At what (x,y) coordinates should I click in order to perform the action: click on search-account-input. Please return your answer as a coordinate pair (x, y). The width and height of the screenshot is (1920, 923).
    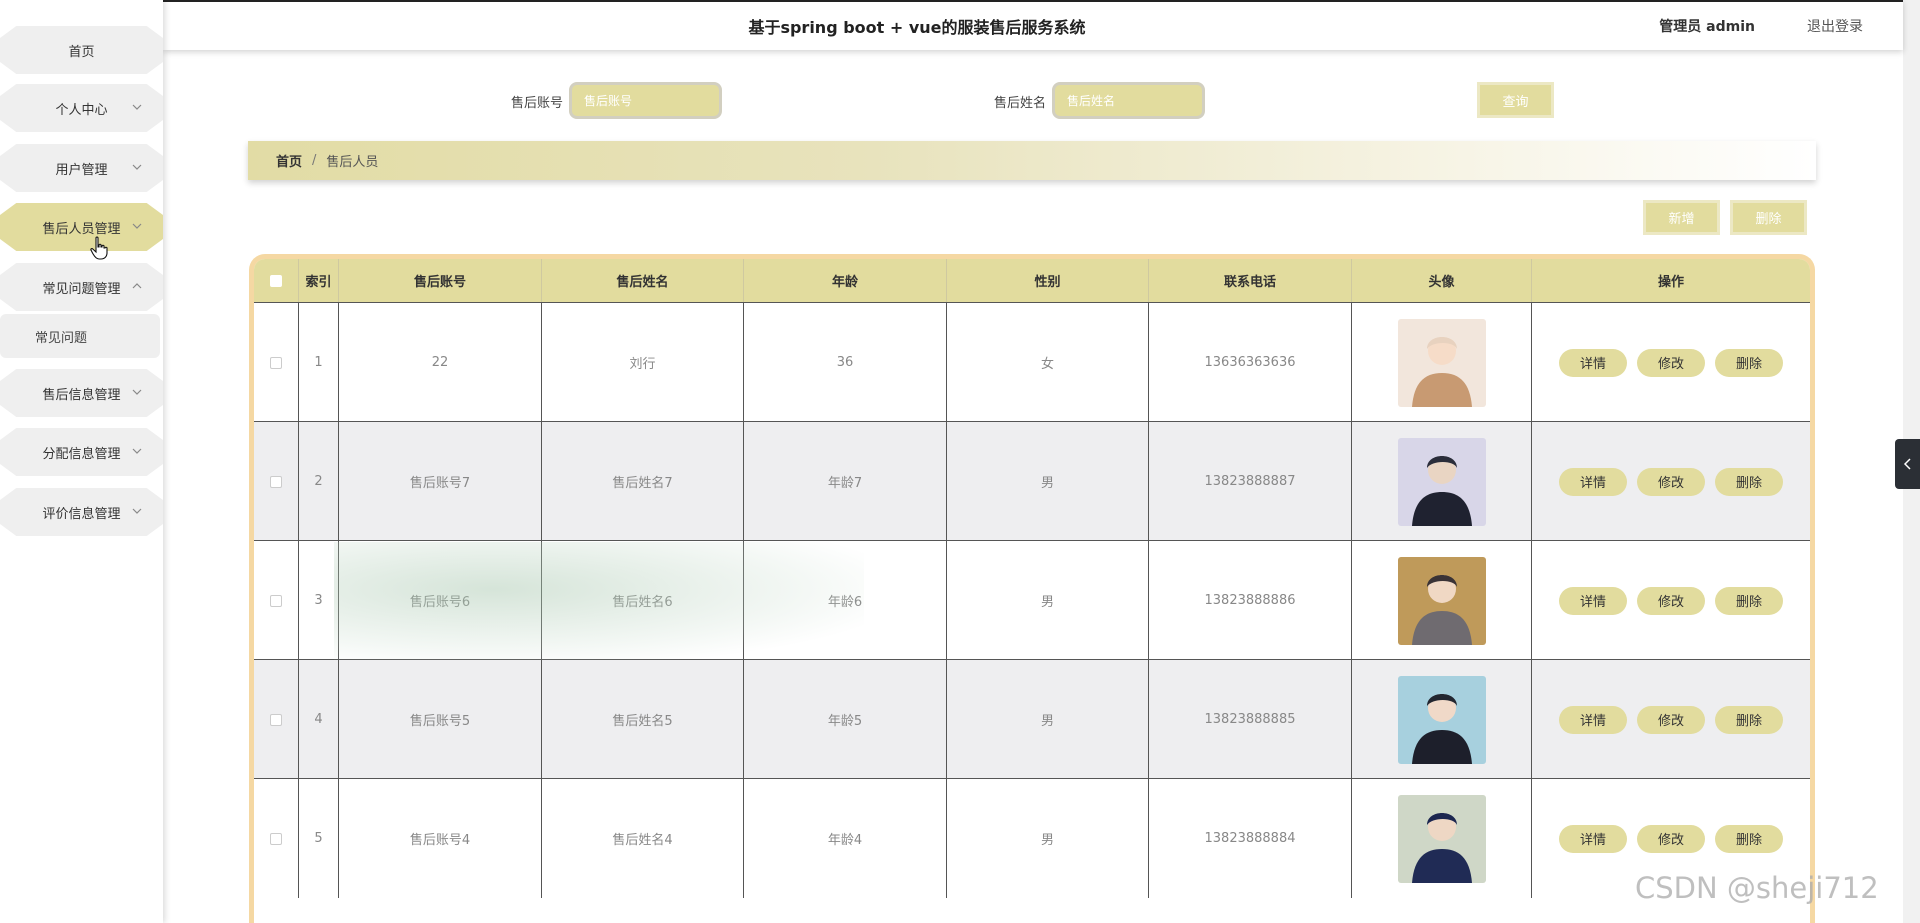
    Looking at the image, I should click on (645, 100).